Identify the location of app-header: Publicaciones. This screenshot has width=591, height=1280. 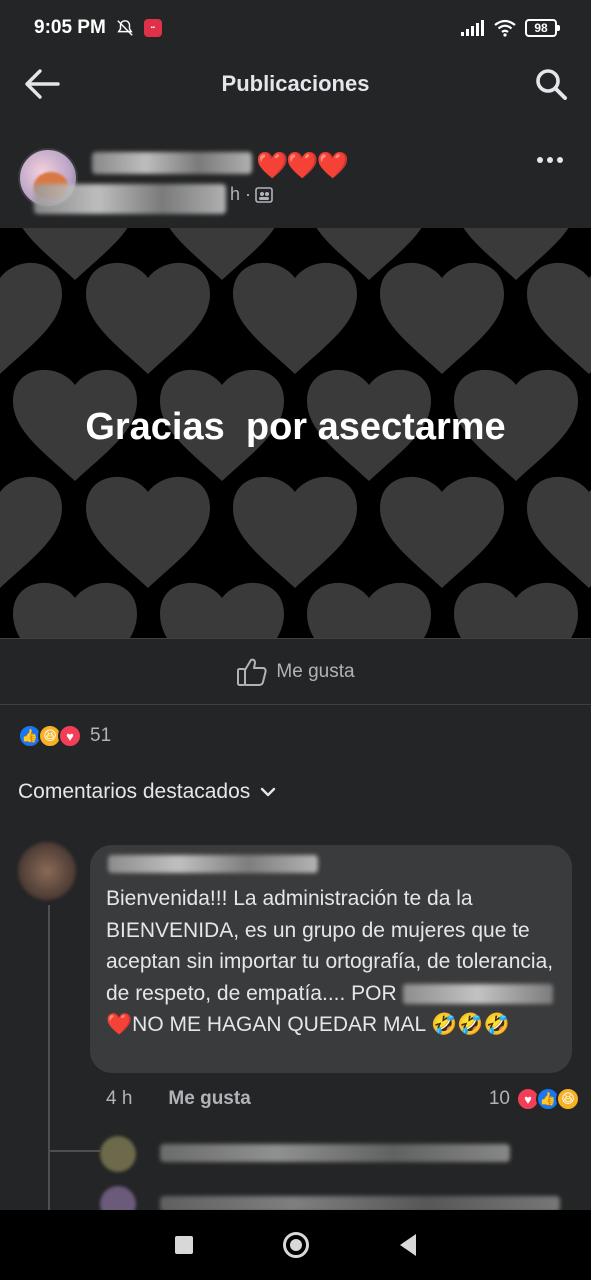
(295, 84).